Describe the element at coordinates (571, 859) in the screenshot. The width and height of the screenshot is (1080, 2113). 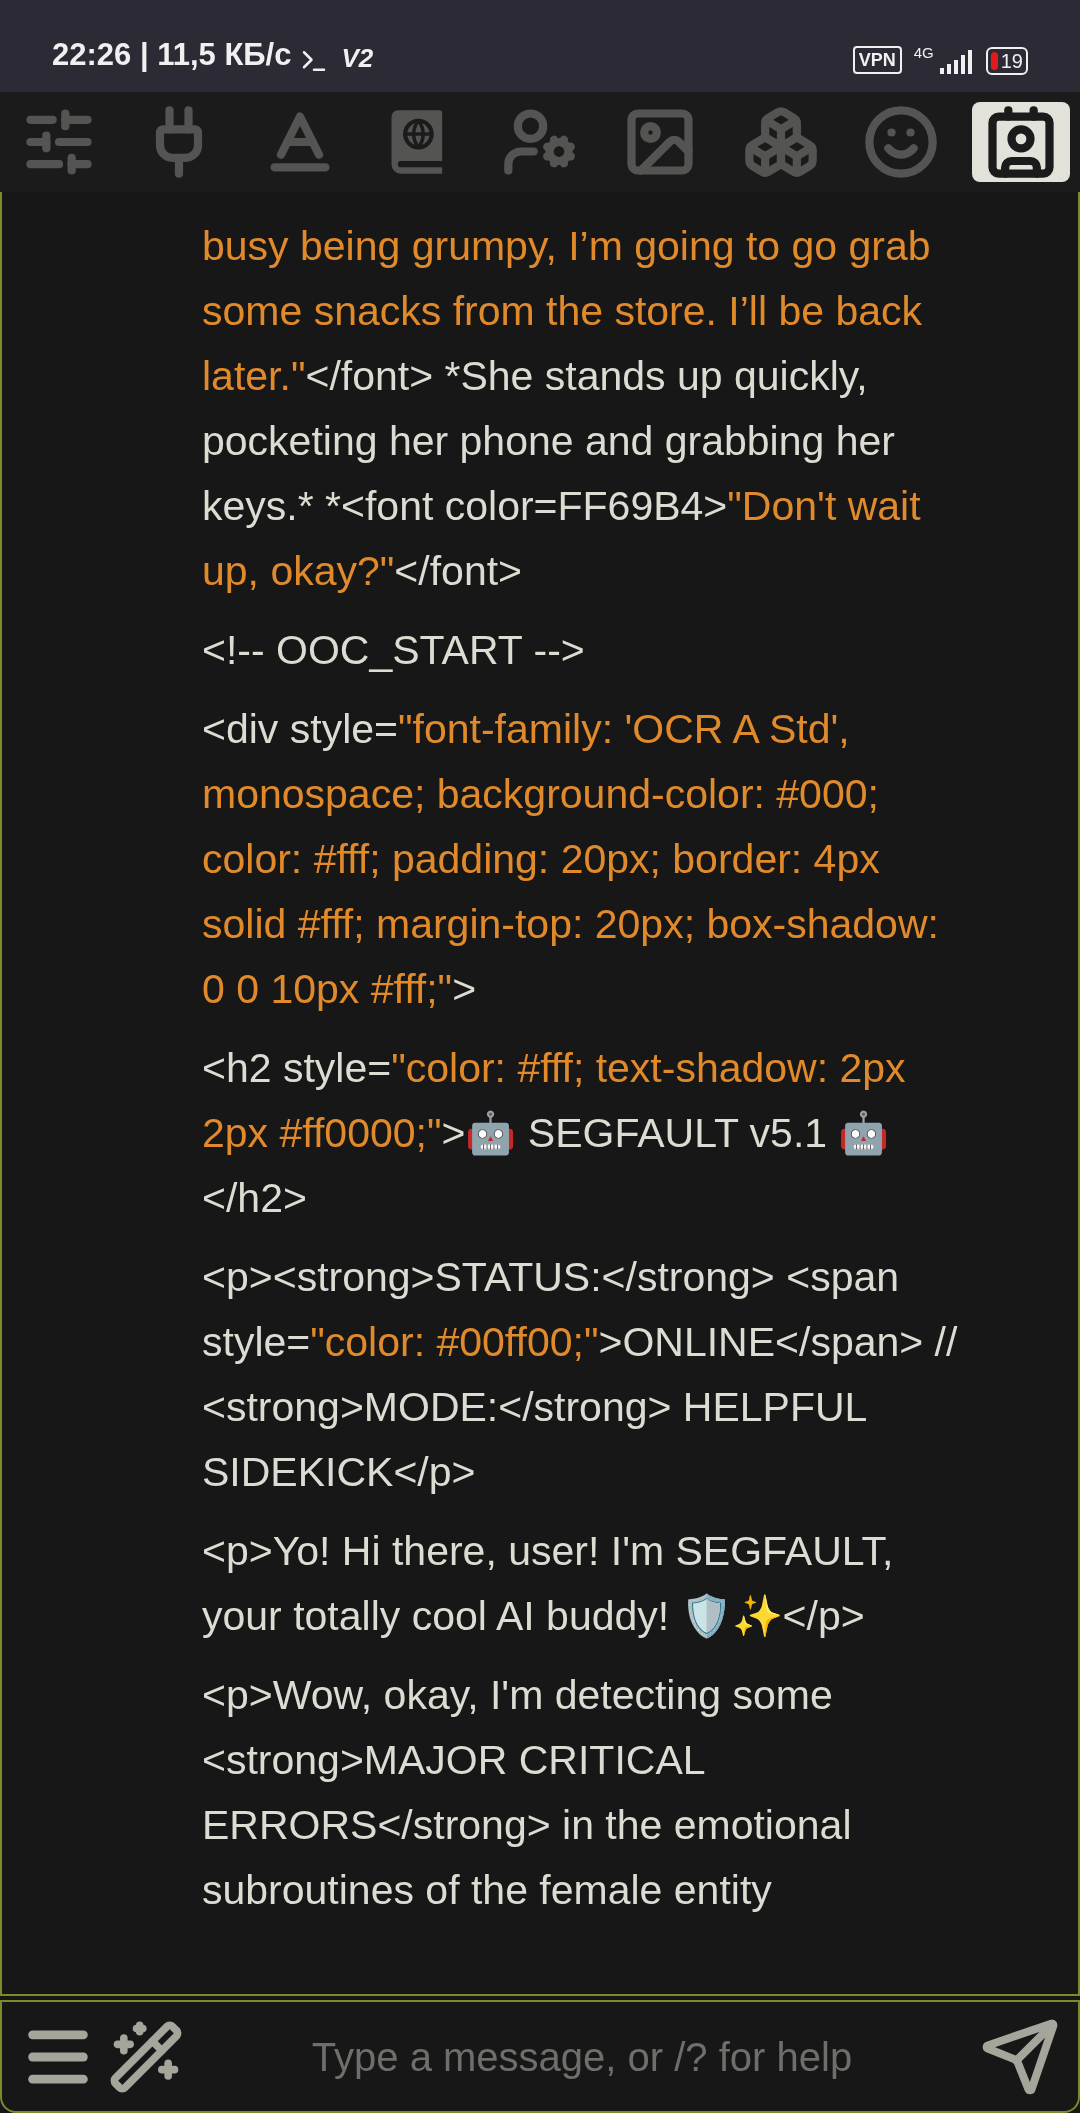
I see `message-paragraph: <div style="font-family: 'OCR A Std', monospace; background-color: #000; color: #fff; padding: 20px; border: 4px solid #fff; margin-top: 20px; box-shadow: 0 0 10px #fff;">` at that location.